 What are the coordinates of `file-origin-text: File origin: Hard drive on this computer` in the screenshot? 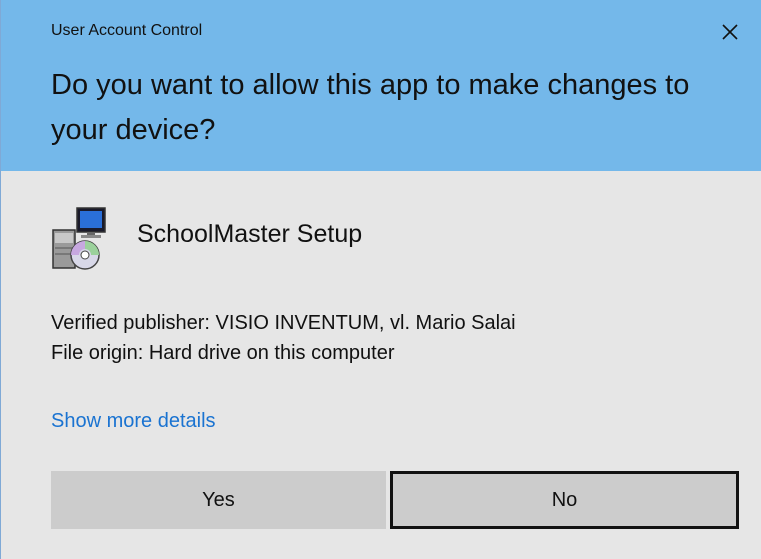 It's located at (223, 353).